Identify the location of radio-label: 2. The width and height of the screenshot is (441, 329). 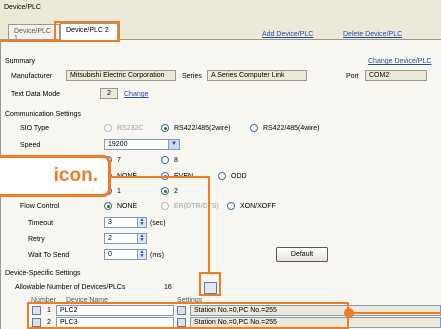
(176, 191).